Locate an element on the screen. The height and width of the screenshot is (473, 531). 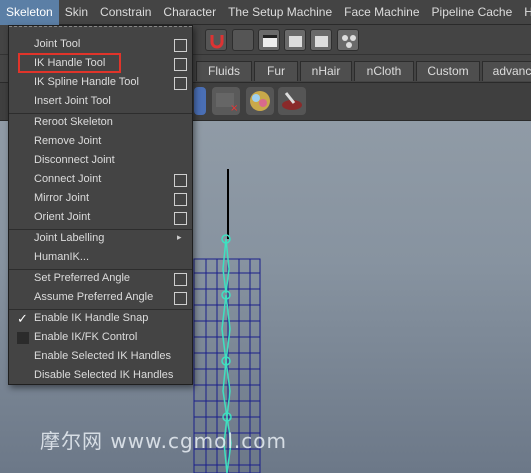
menu-item-disable-selected-ik-handles: Disable Selected IK Handles is located at coordinates (101, 376).